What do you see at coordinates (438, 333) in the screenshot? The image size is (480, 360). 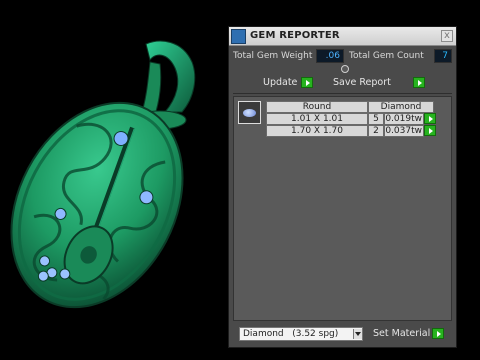 I see `set-material-button` at bounding box center [438, 333].